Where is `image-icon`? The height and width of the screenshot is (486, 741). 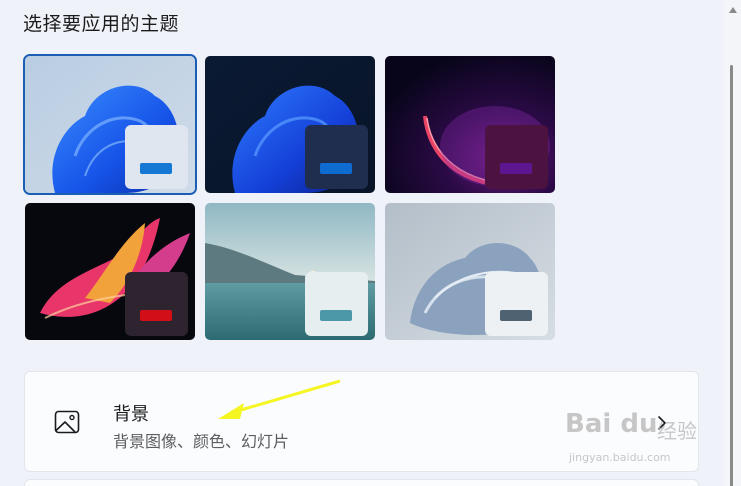
image-icon is located at coordinates (67, 422).